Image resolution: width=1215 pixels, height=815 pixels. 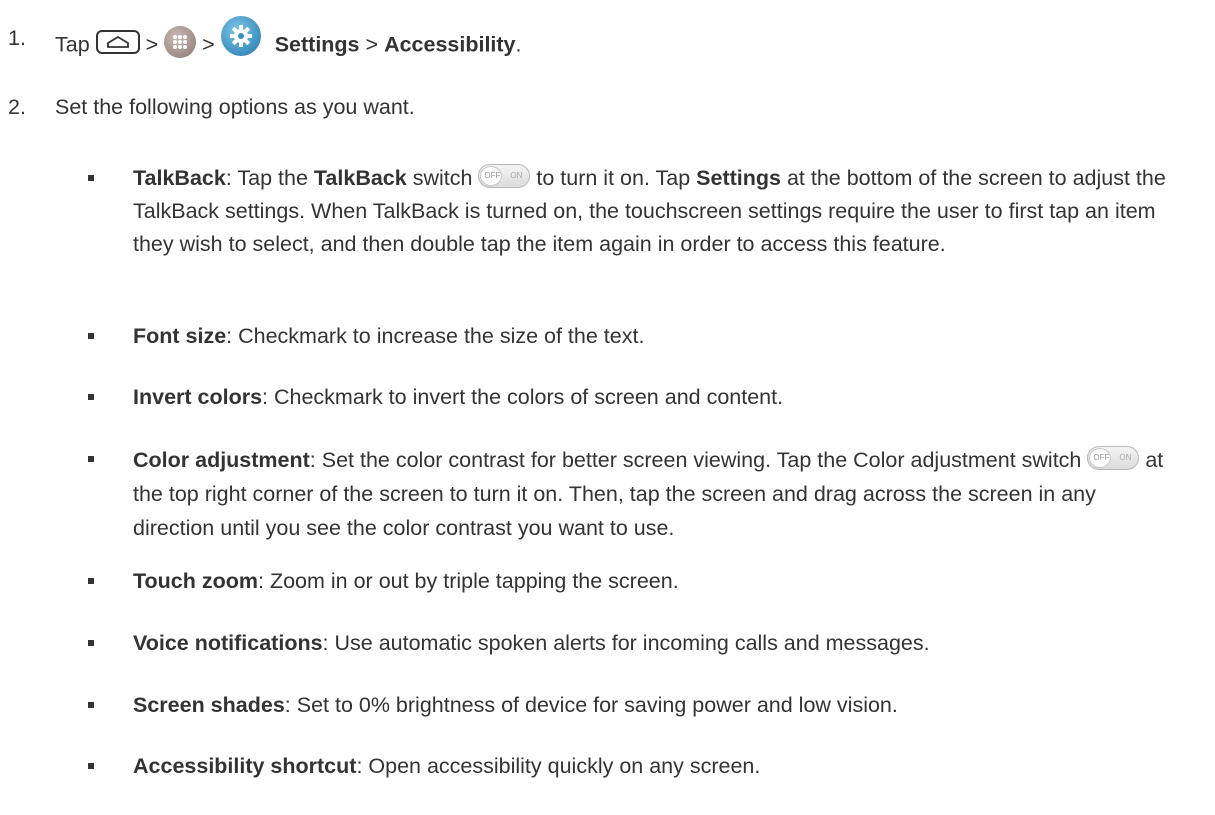 I want to click on step-2-text: Set the following options as you want., so click(x=235, y=107).